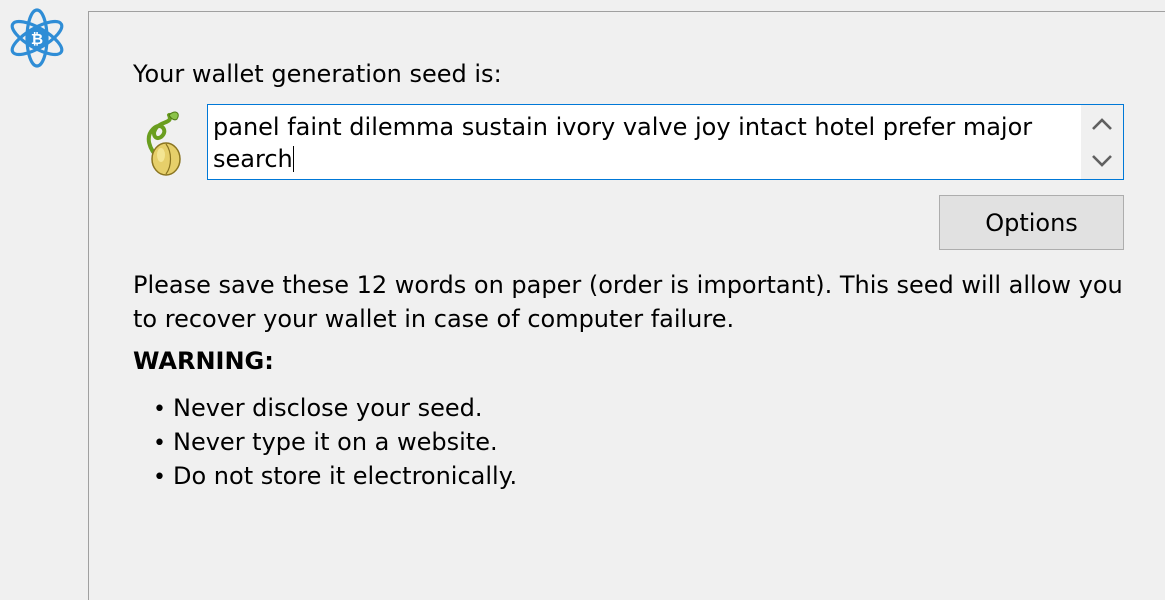 The image size is (1165, 600). What do you see at coordinates (345, 476) in the screenshot?
I see `warning-item-text: Do not store it electronically.` at bounding box center [345, 476].